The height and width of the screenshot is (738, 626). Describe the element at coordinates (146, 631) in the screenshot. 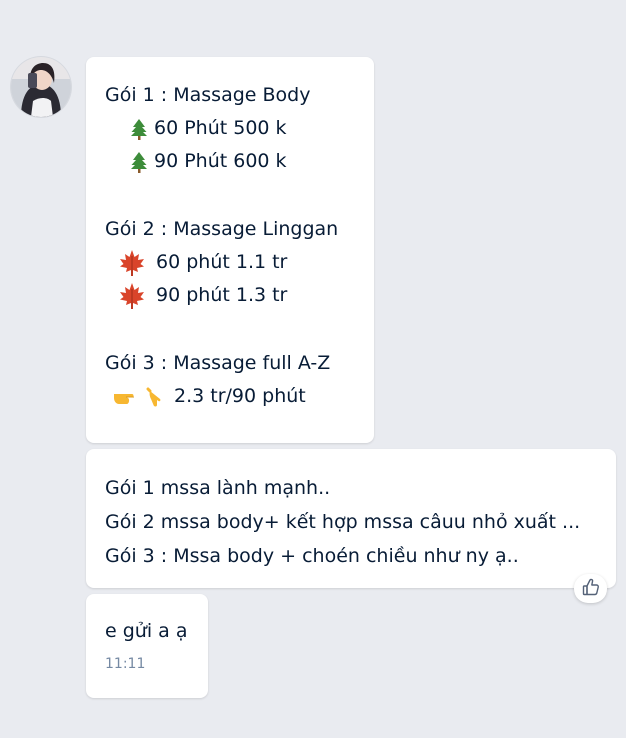

I see `message-text: e gửi a ạ` at that location.